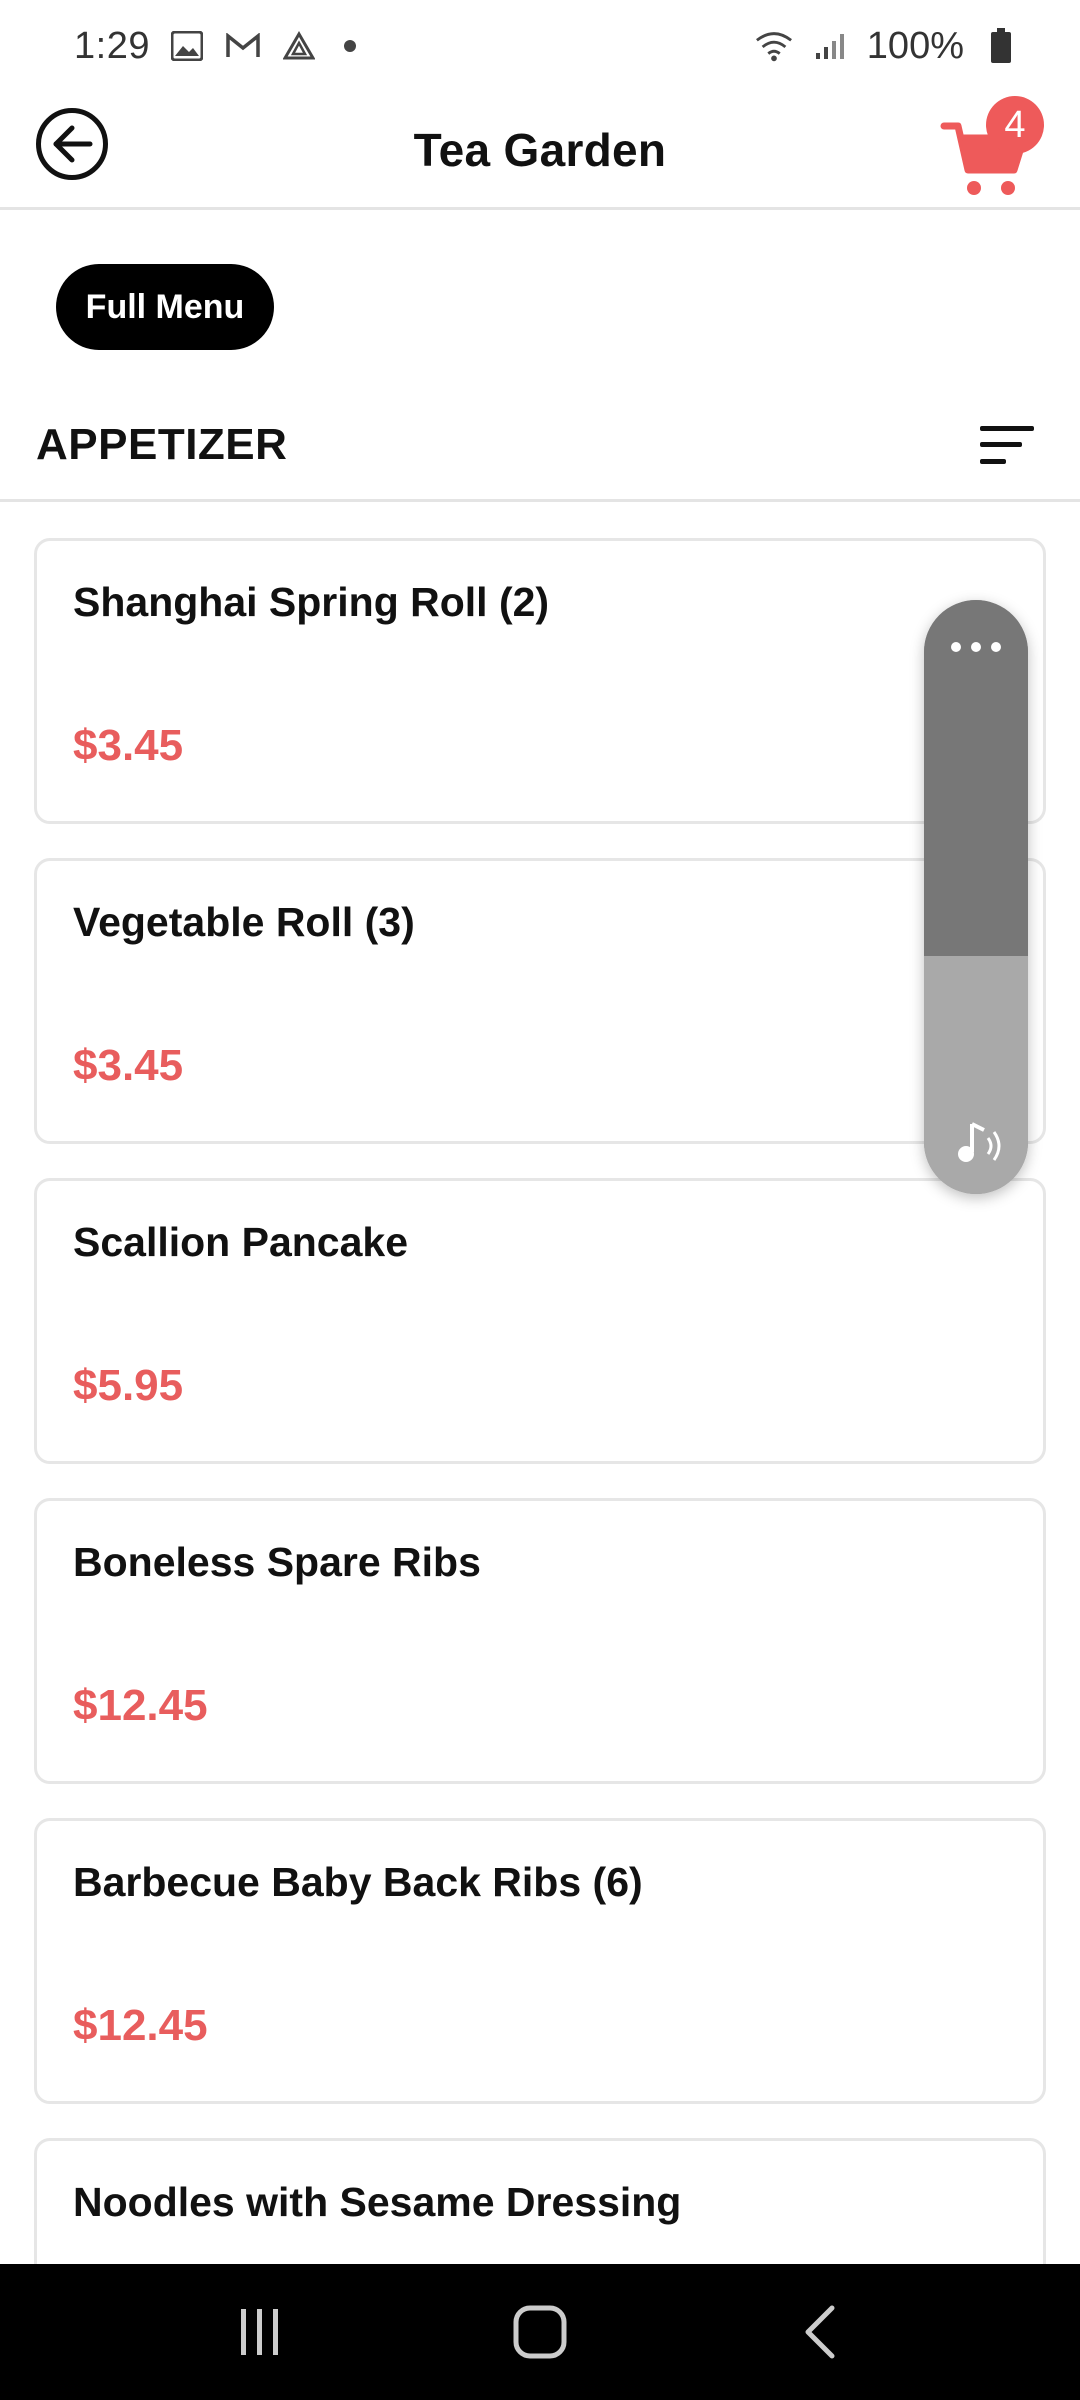  What do you see at coordinates (187, 46) in the screenshot?
I see `gallery-icon` at bounding box center [187, 46].